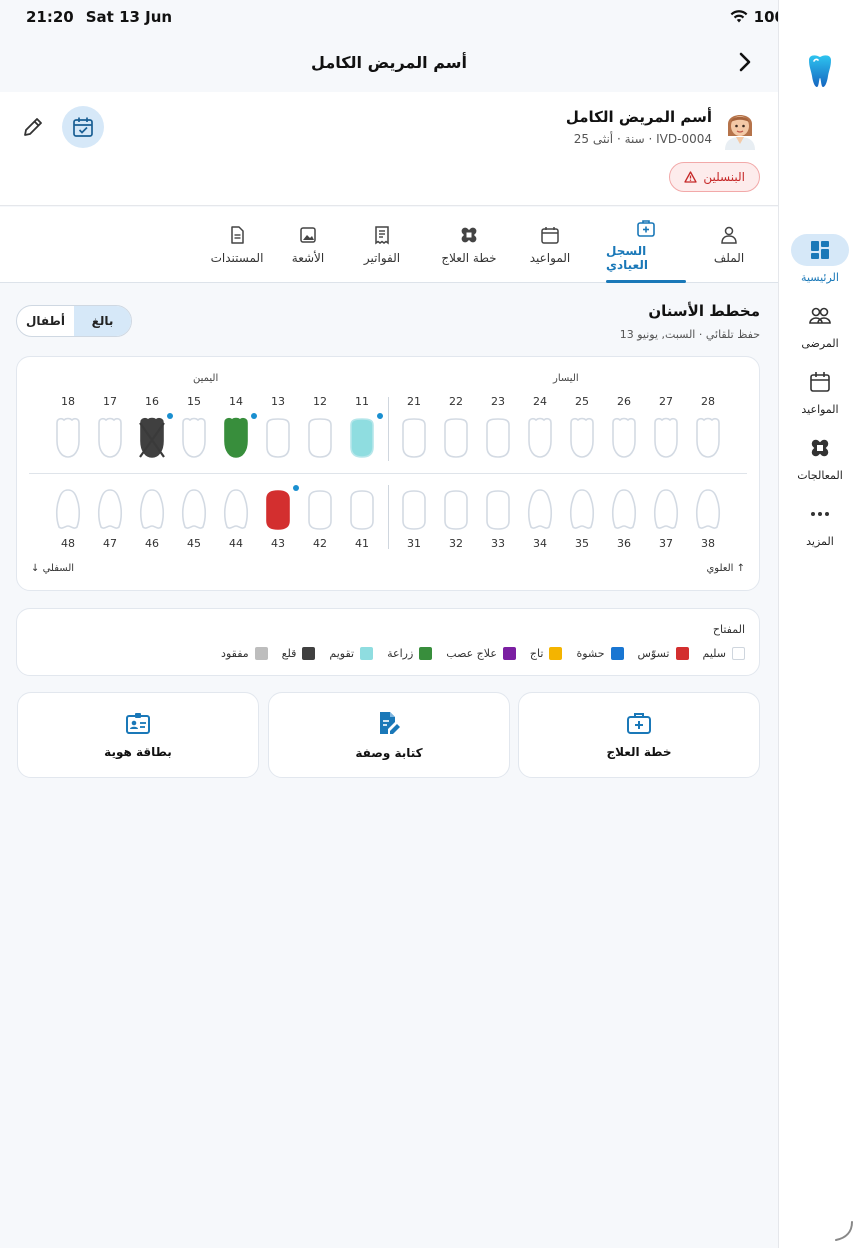  I want to click on status-date: Sat 13 Jun, so click(129, 17).